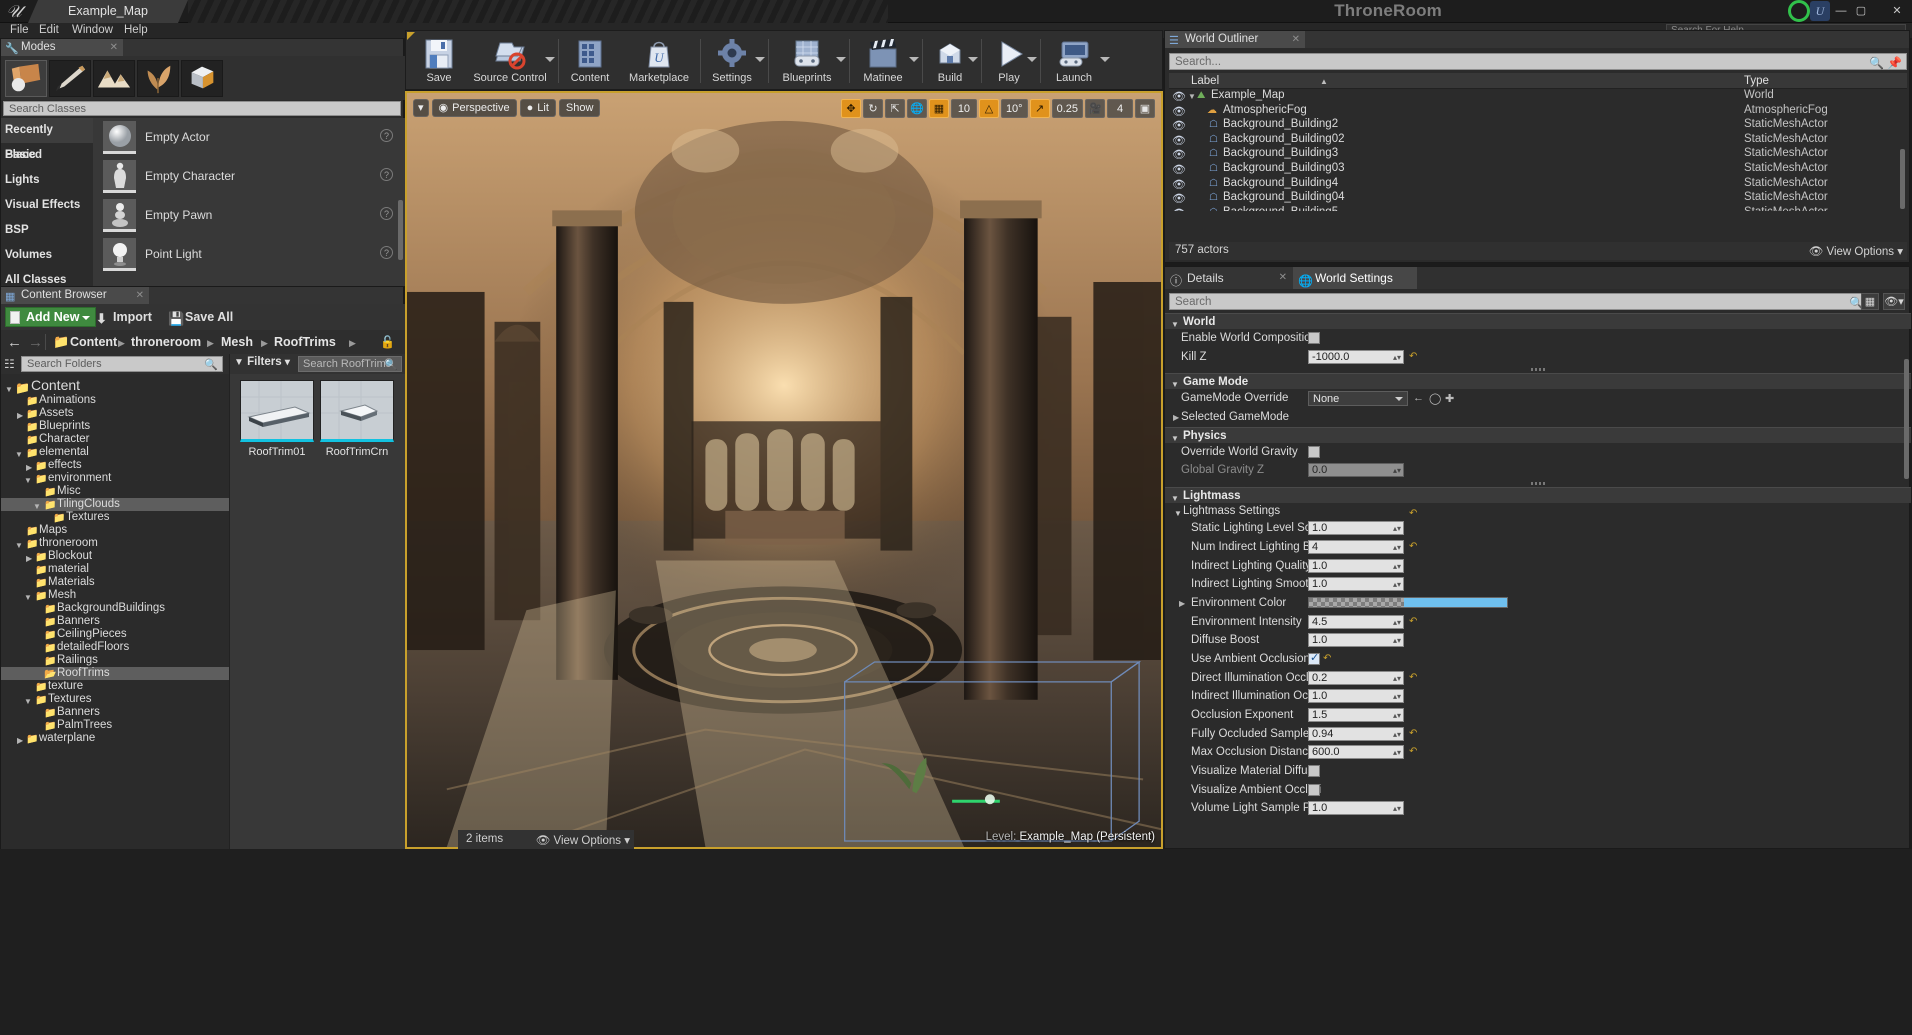  Describe the element at coordinates (1538, 434) in the screenshot. I see `section-physics: ▼ Physics` at that location.